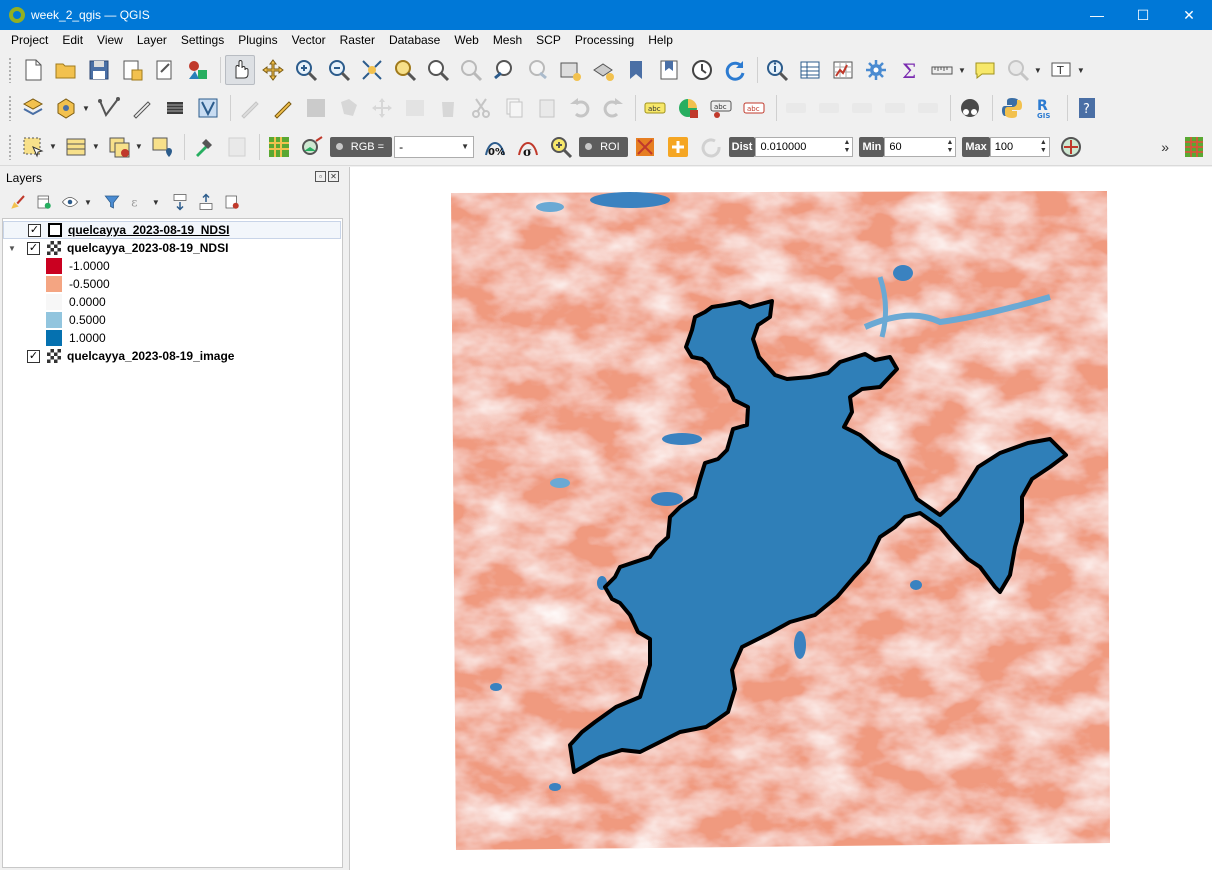 Image resolution: width=1212 pixels, height=870 pixels. I want to click on menu-scp: SCP, so click(548, 40).